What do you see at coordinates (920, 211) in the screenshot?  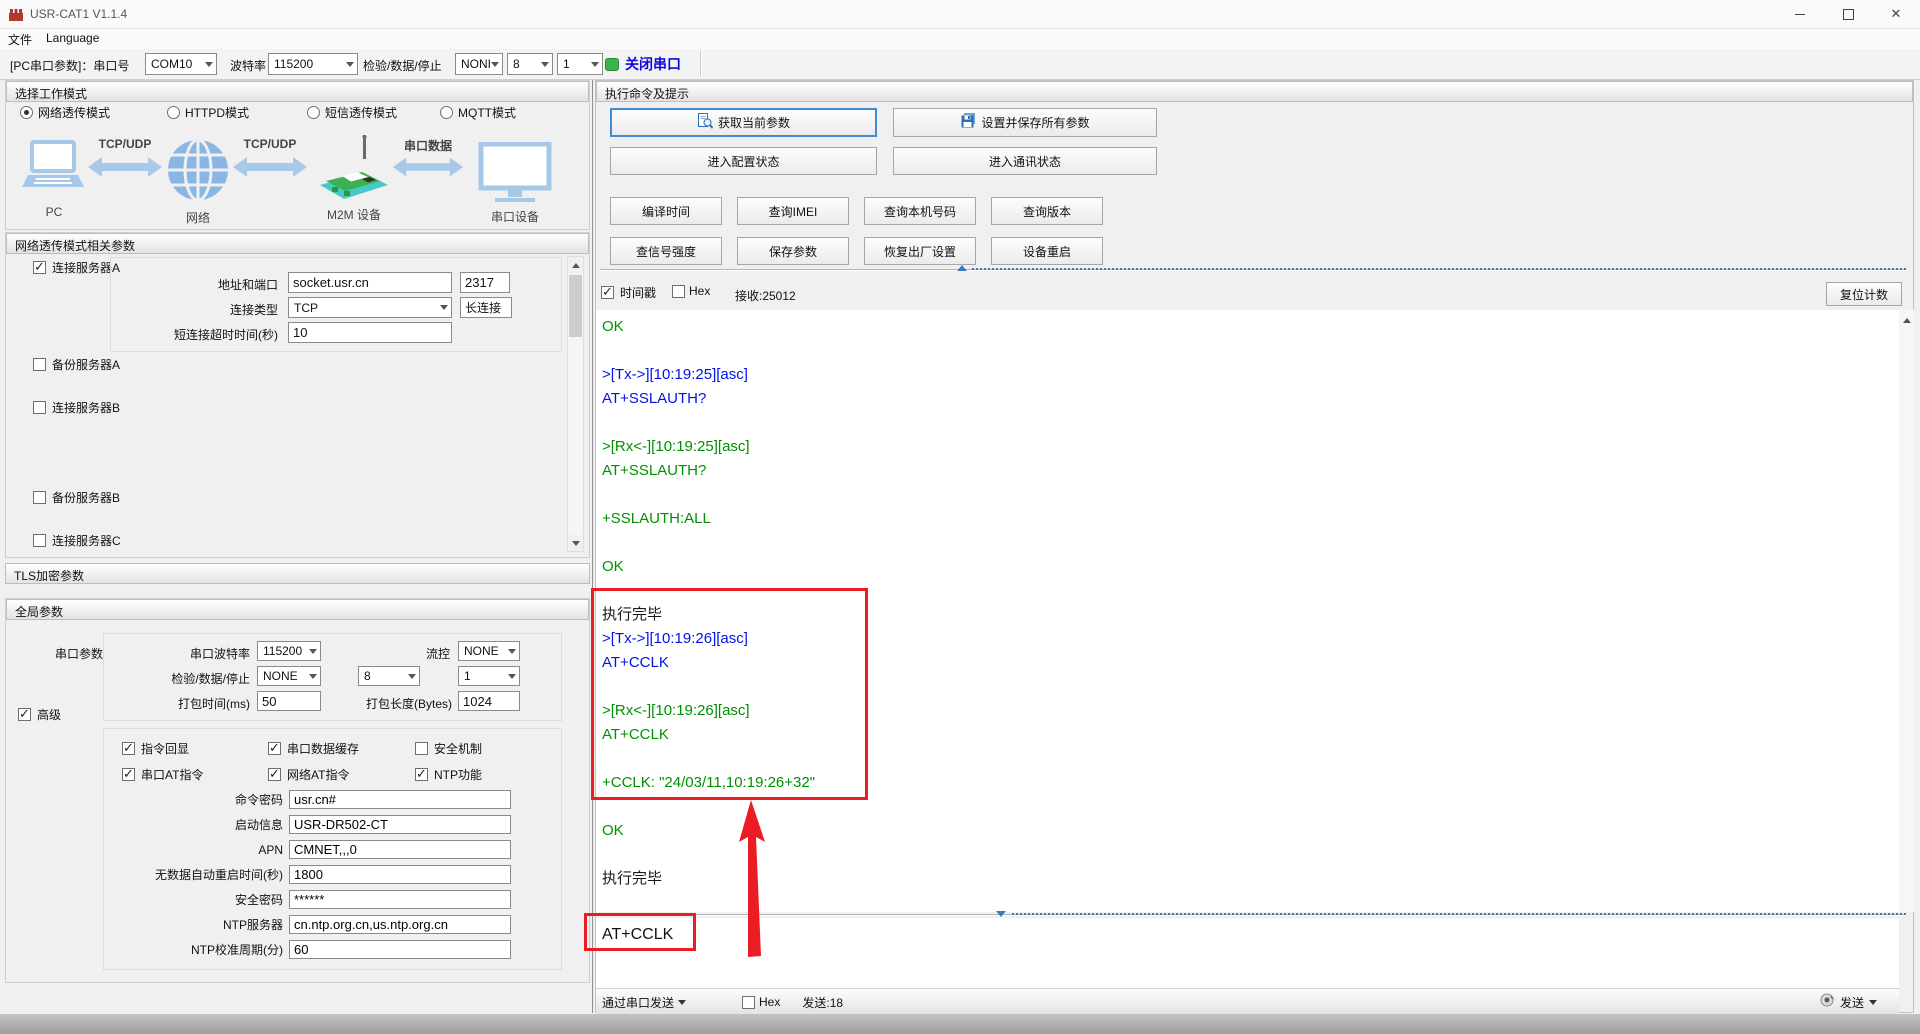 I see `command-button: 查询本机号码` at bounding box center [920, 211].